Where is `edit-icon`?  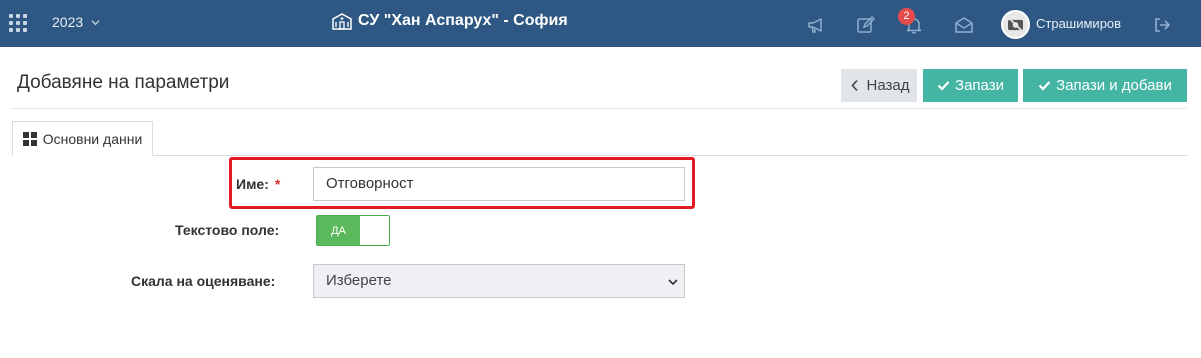
edit-icon is located at coordinates (866, 25).